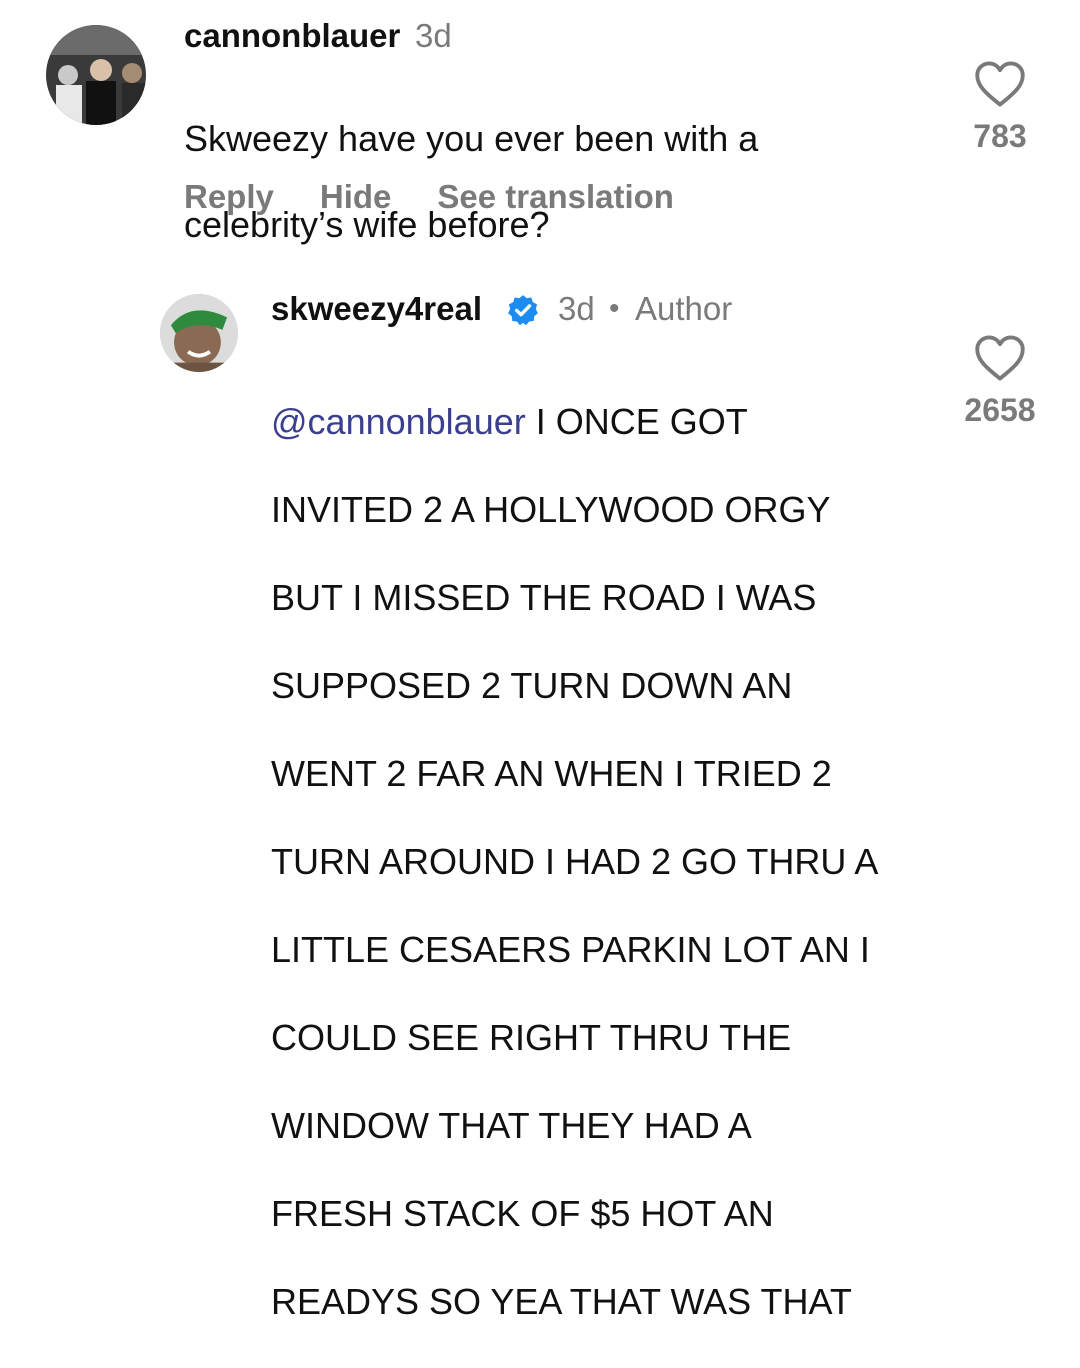  Describe the element at coordinates (544, 597) in the screenshot. I see `comment-line: BUT I MISSED THE ROAD I WAS` at that location.